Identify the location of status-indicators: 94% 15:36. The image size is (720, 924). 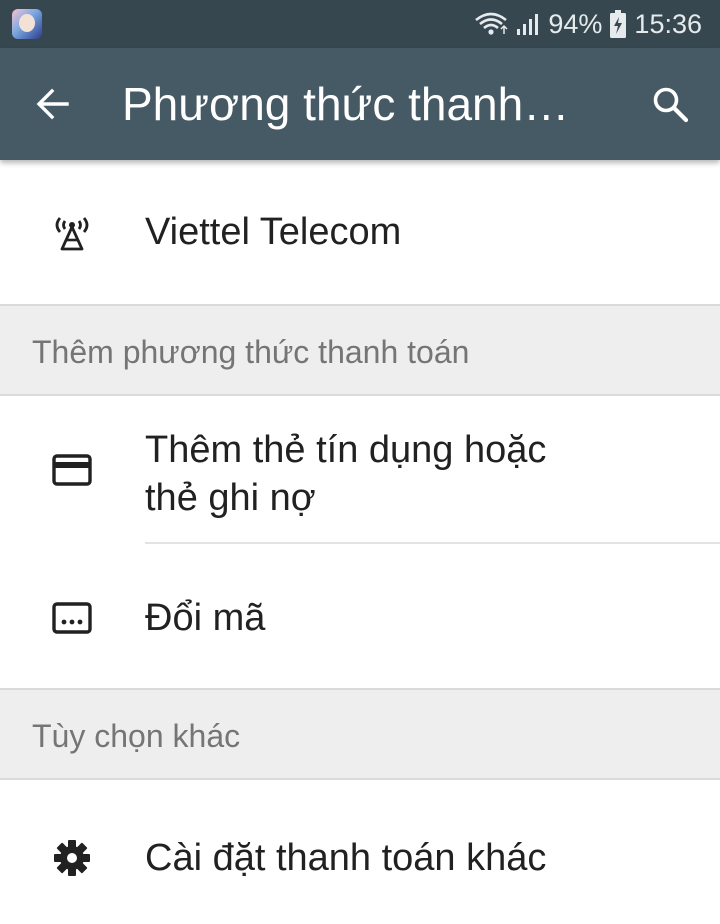
(588, 24).